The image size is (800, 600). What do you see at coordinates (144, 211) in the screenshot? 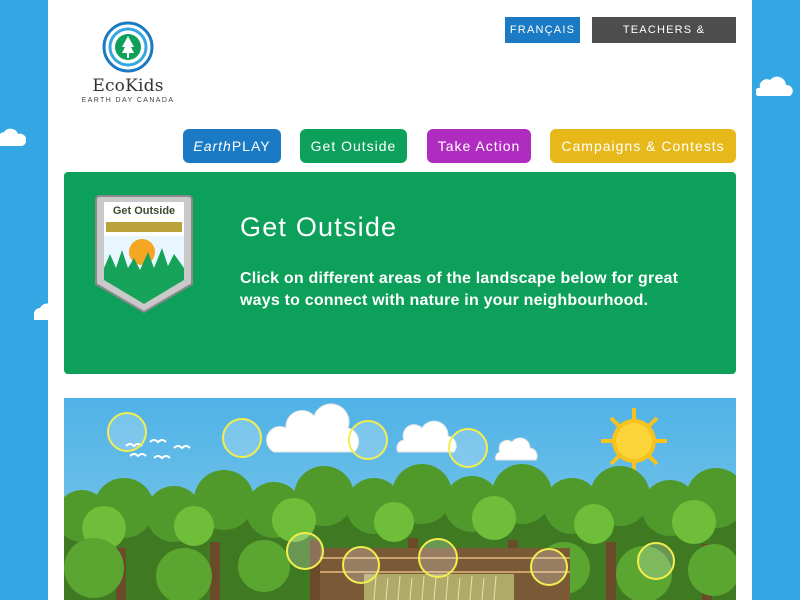
I see `badge-label: Get Outside` at bounding box center [144, 211].